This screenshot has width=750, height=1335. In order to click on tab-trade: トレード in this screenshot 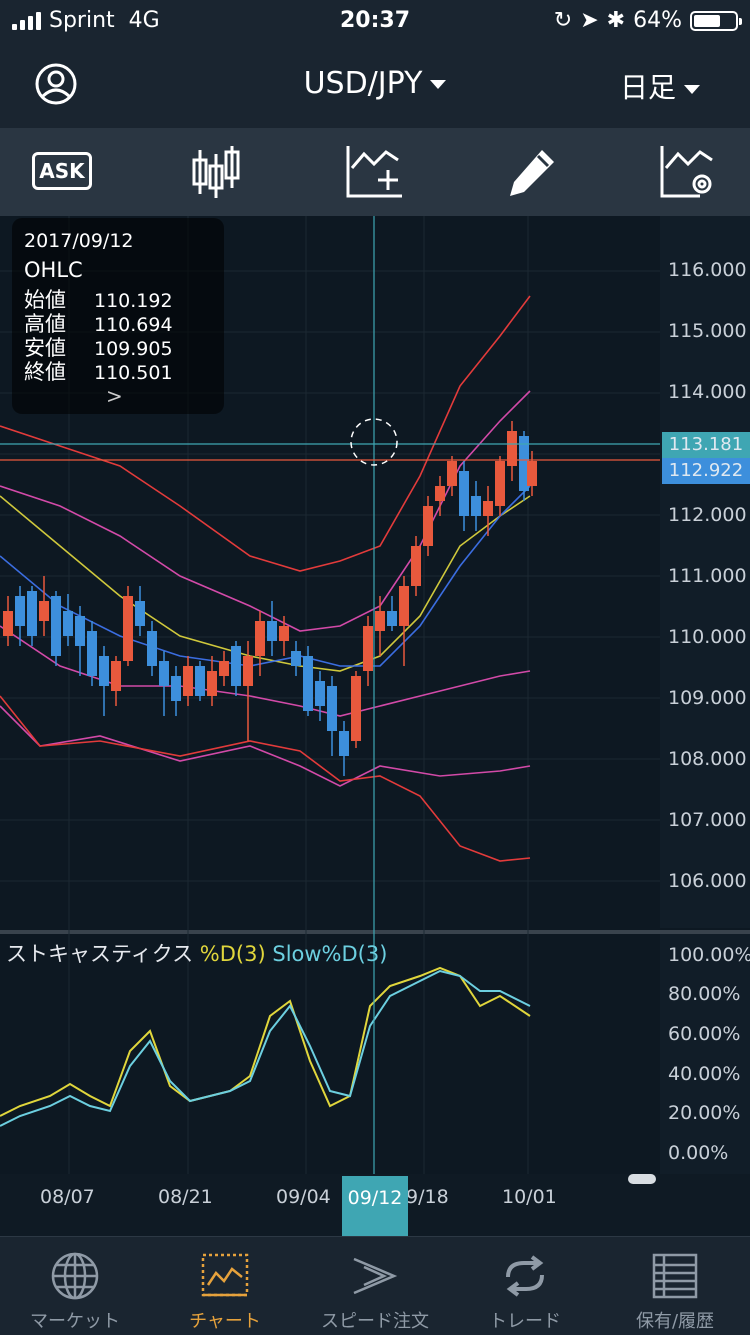, I will do `click(525, 1286)`.